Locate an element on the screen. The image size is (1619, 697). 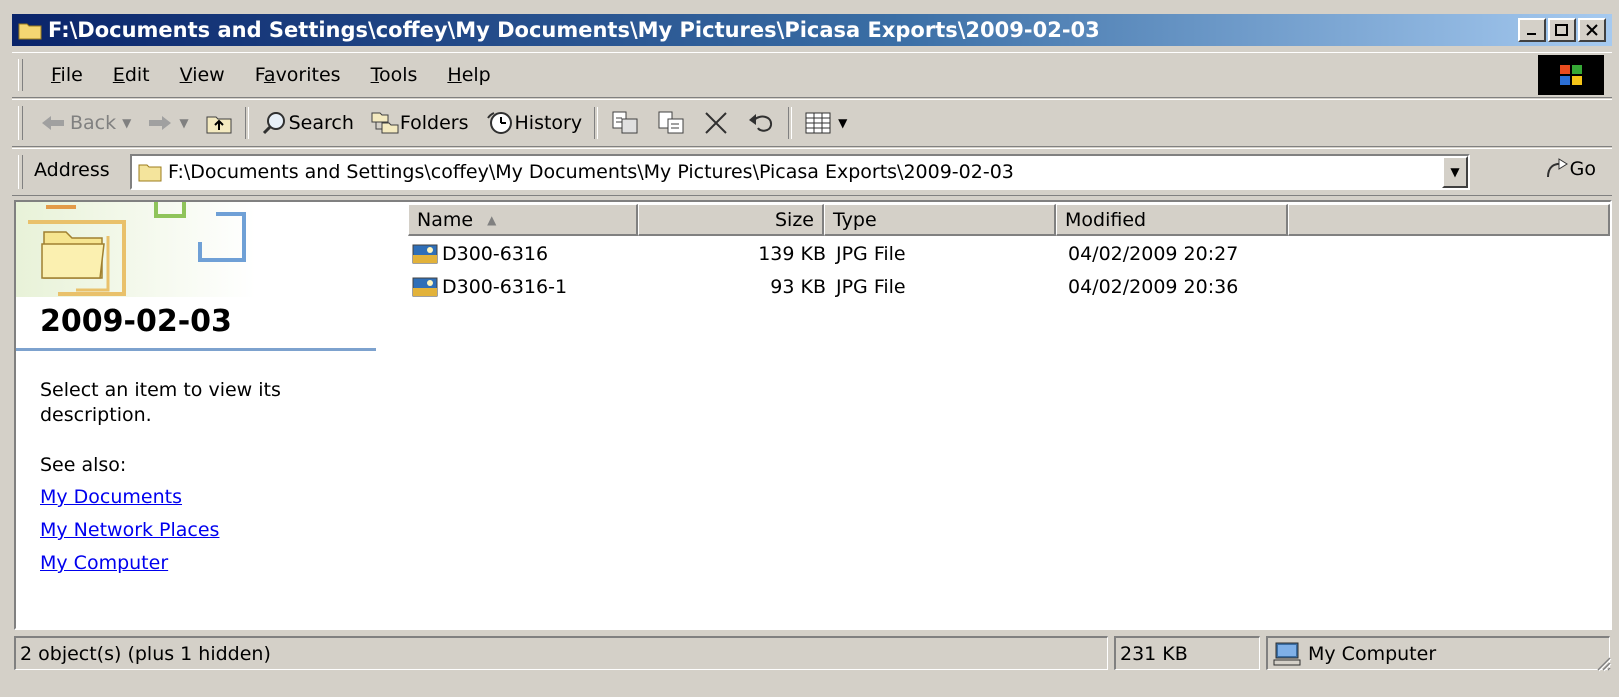
folders-label: Folders is located at coordinates (434, 123).